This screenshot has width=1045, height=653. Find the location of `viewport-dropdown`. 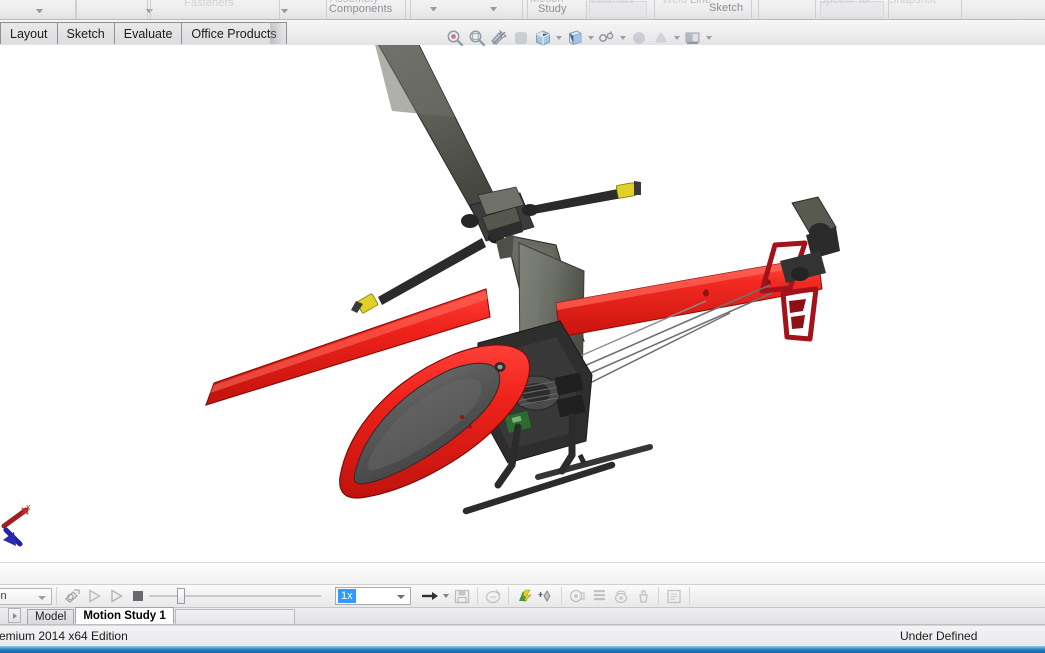

viewport-dropdown is located at coordinates (709, 38).